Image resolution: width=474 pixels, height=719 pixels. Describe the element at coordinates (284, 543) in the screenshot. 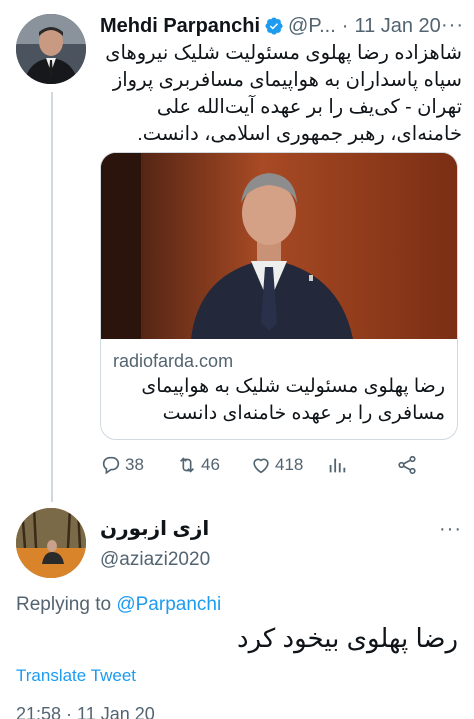

I see `reply-header: ازی ازبورن @aziazi2020 ···` at that location.